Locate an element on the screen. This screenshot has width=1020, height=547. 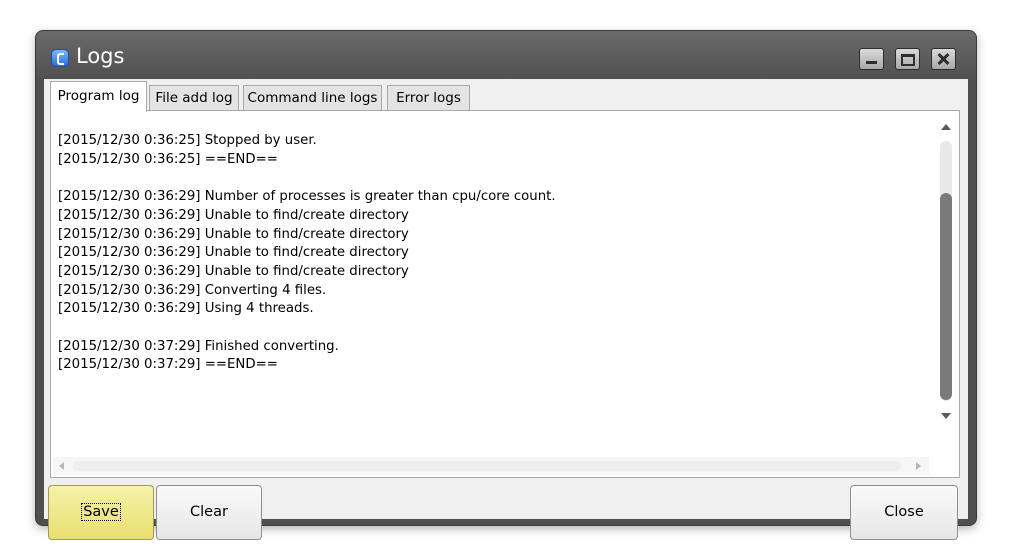
tab-file-add-log: File add log is located at coordinates (194, 97).